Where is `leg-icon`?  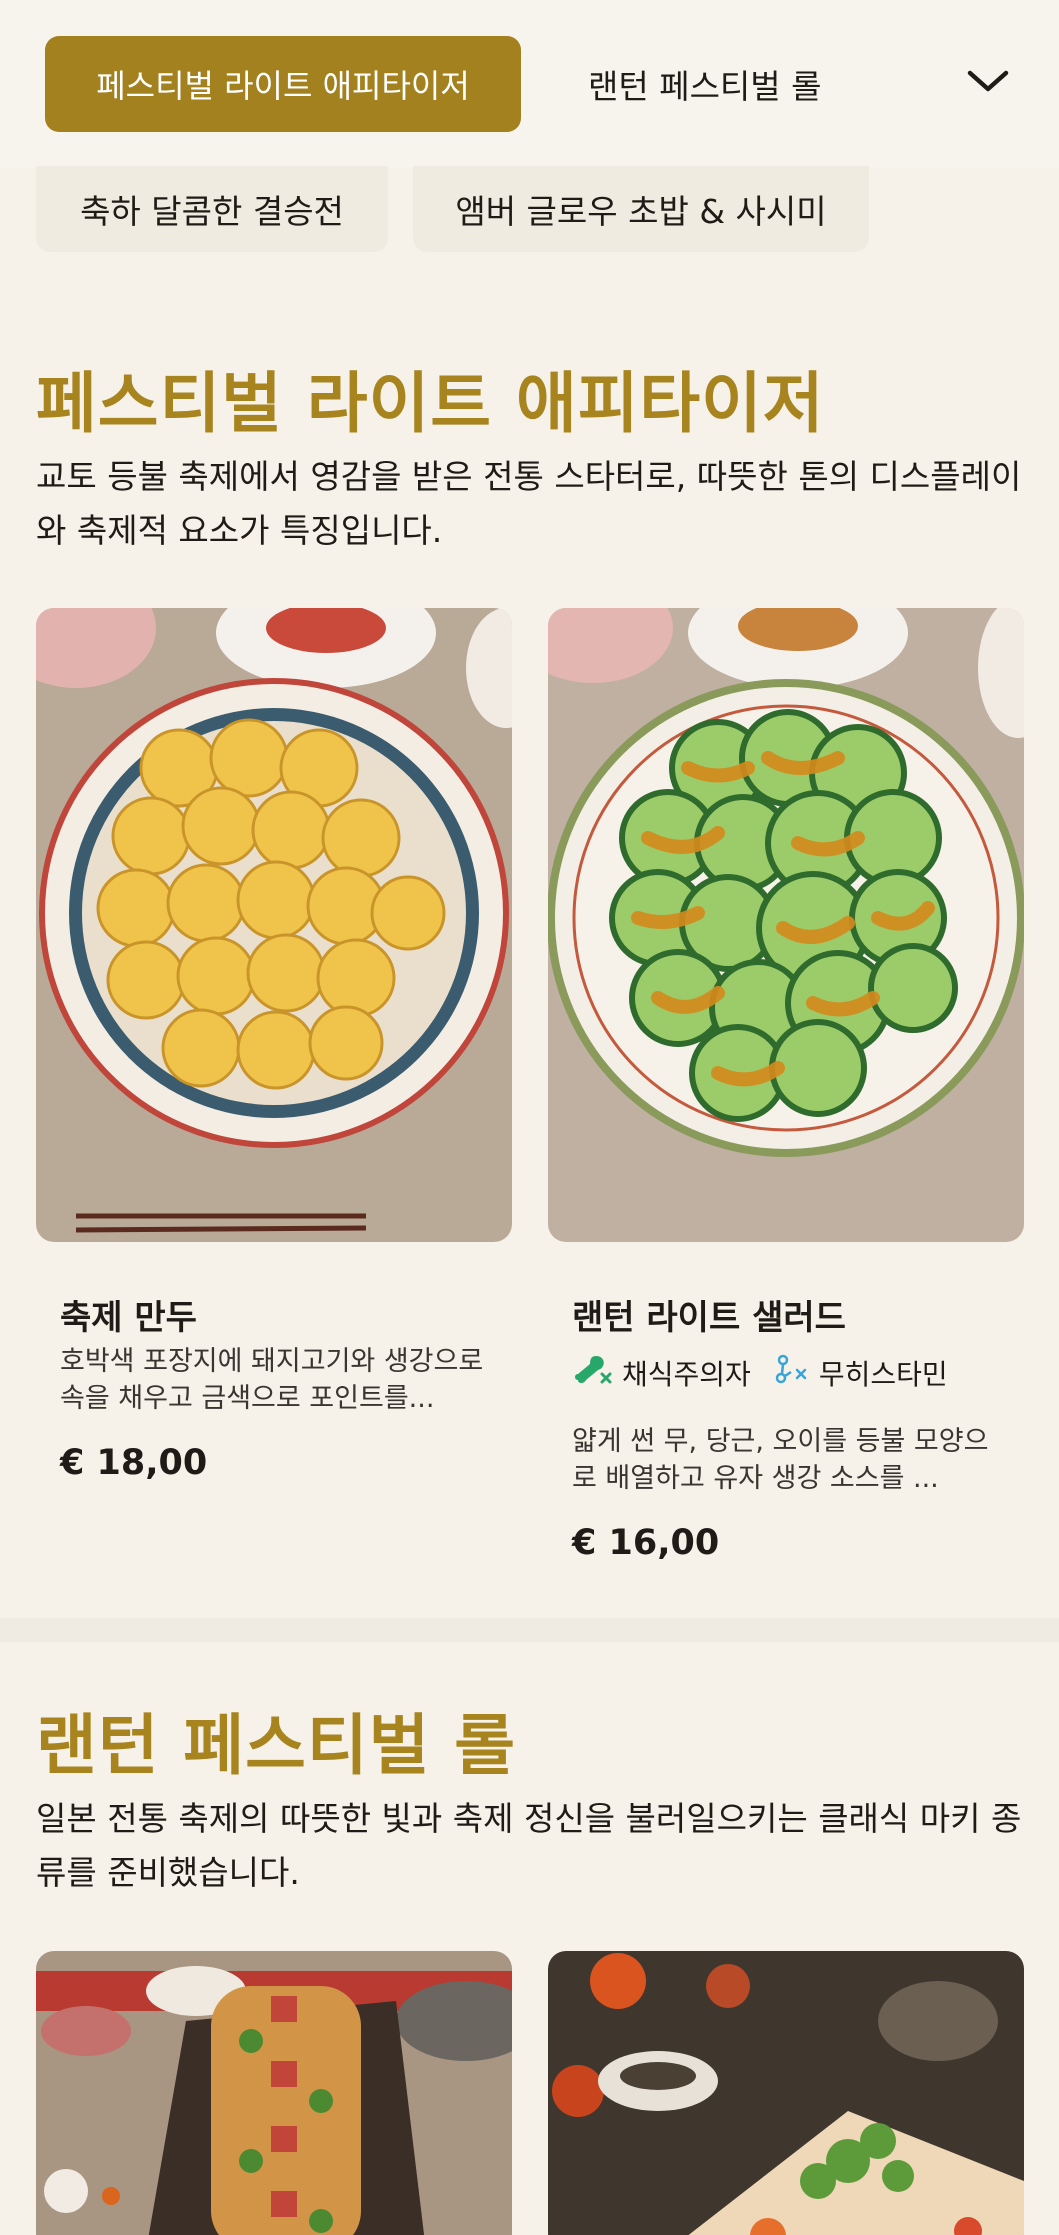
leg-icon is located at coordinates (597, 1372).